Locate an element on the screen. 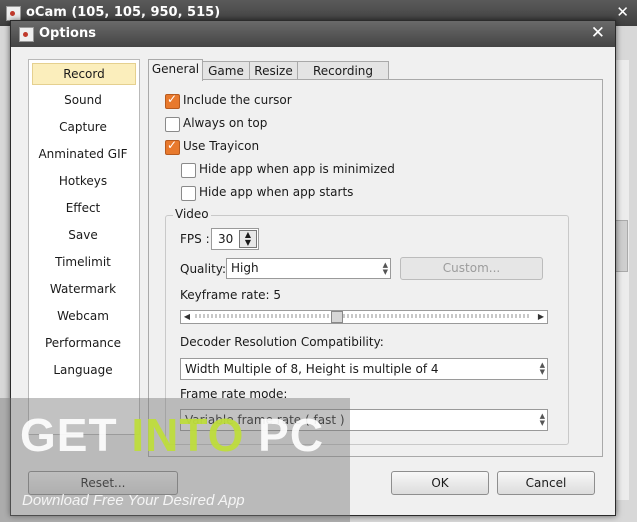  include-cursor-label: Include the cursor is located at coordinates (237, 100).